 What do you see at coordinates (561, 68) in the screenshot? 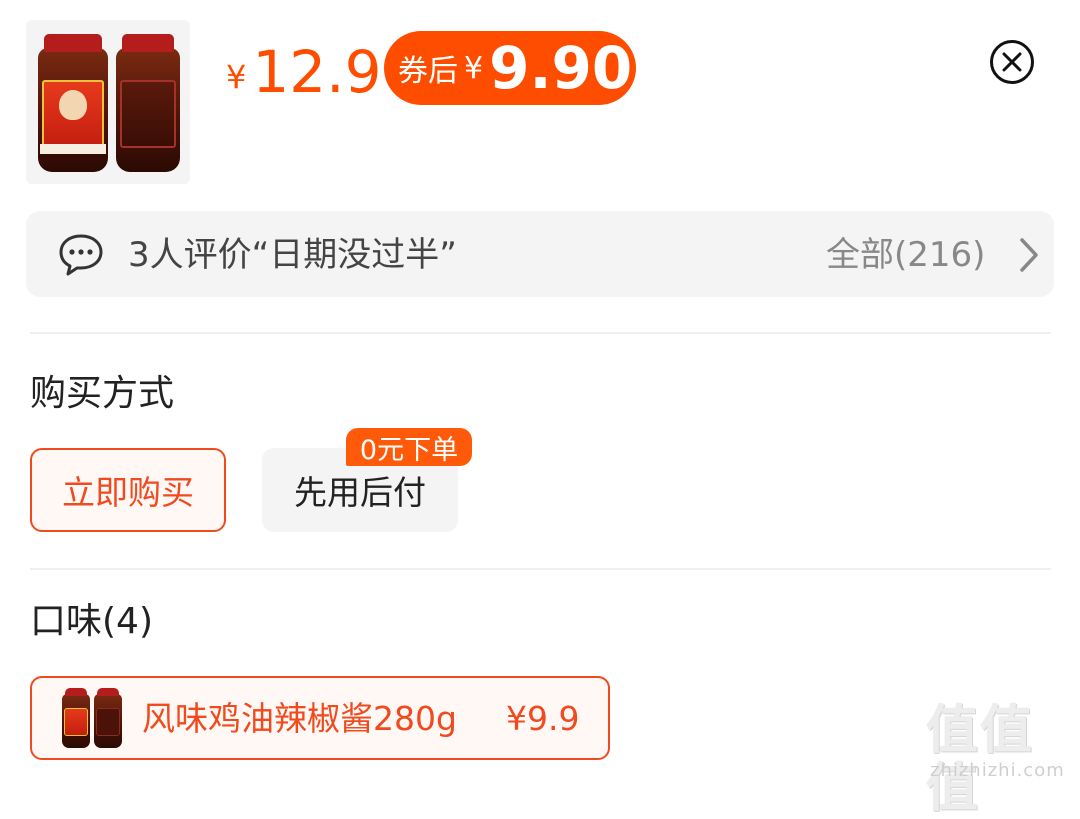
I see `coupon-price-value: 9.90` at bounding box center [561, 68].